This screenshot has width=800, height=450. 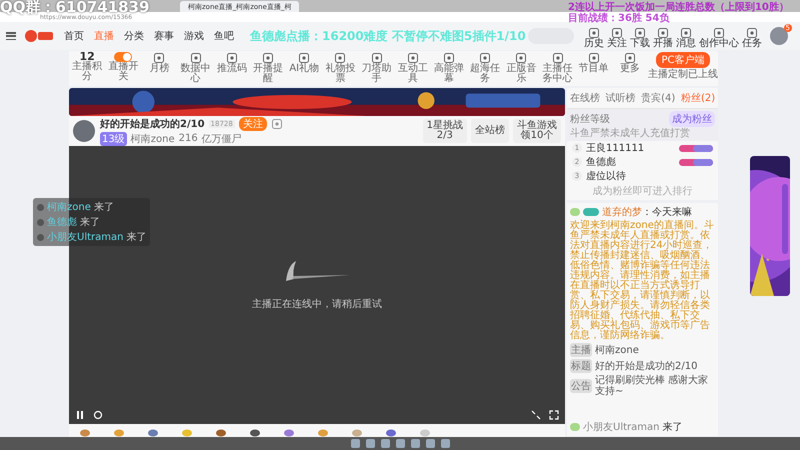 What do you see at coordinates (617, 350) in the screenshot?
I see `info-text: 柯南zone` at bounding box center [617, 350].